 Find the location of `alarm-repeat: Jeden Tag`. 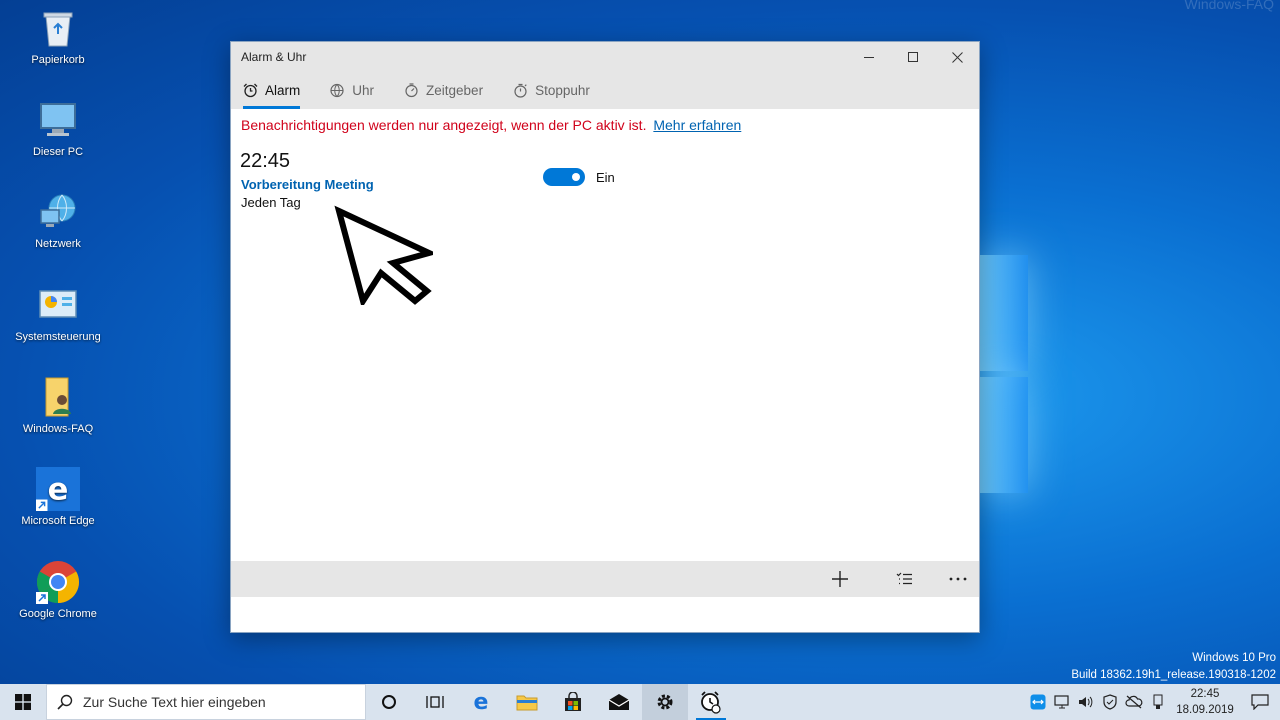

alarm-repeat: Jeden Tag is located at coordinates (271, 202).